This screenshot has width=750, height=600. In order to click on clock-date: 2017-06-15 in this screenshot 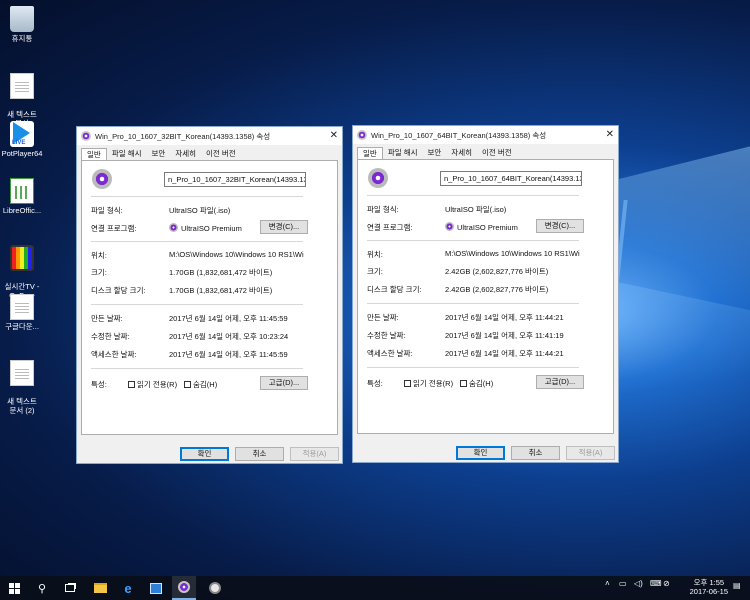, I will do `click(708, 591)`.